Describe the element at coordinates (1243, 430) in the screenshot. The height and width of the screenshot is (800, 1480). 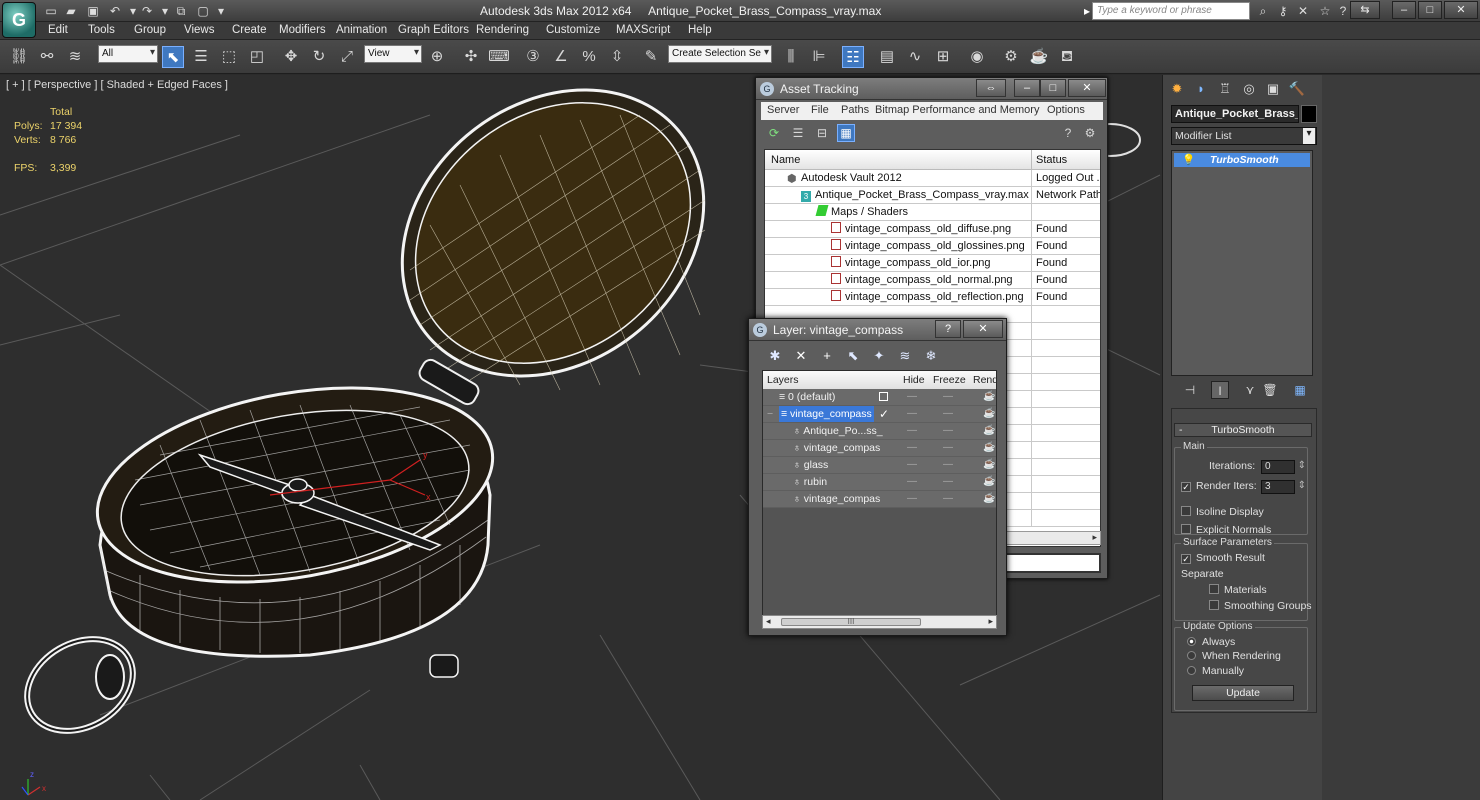
I see `rollout-header: - TurboSmooth` at that location.